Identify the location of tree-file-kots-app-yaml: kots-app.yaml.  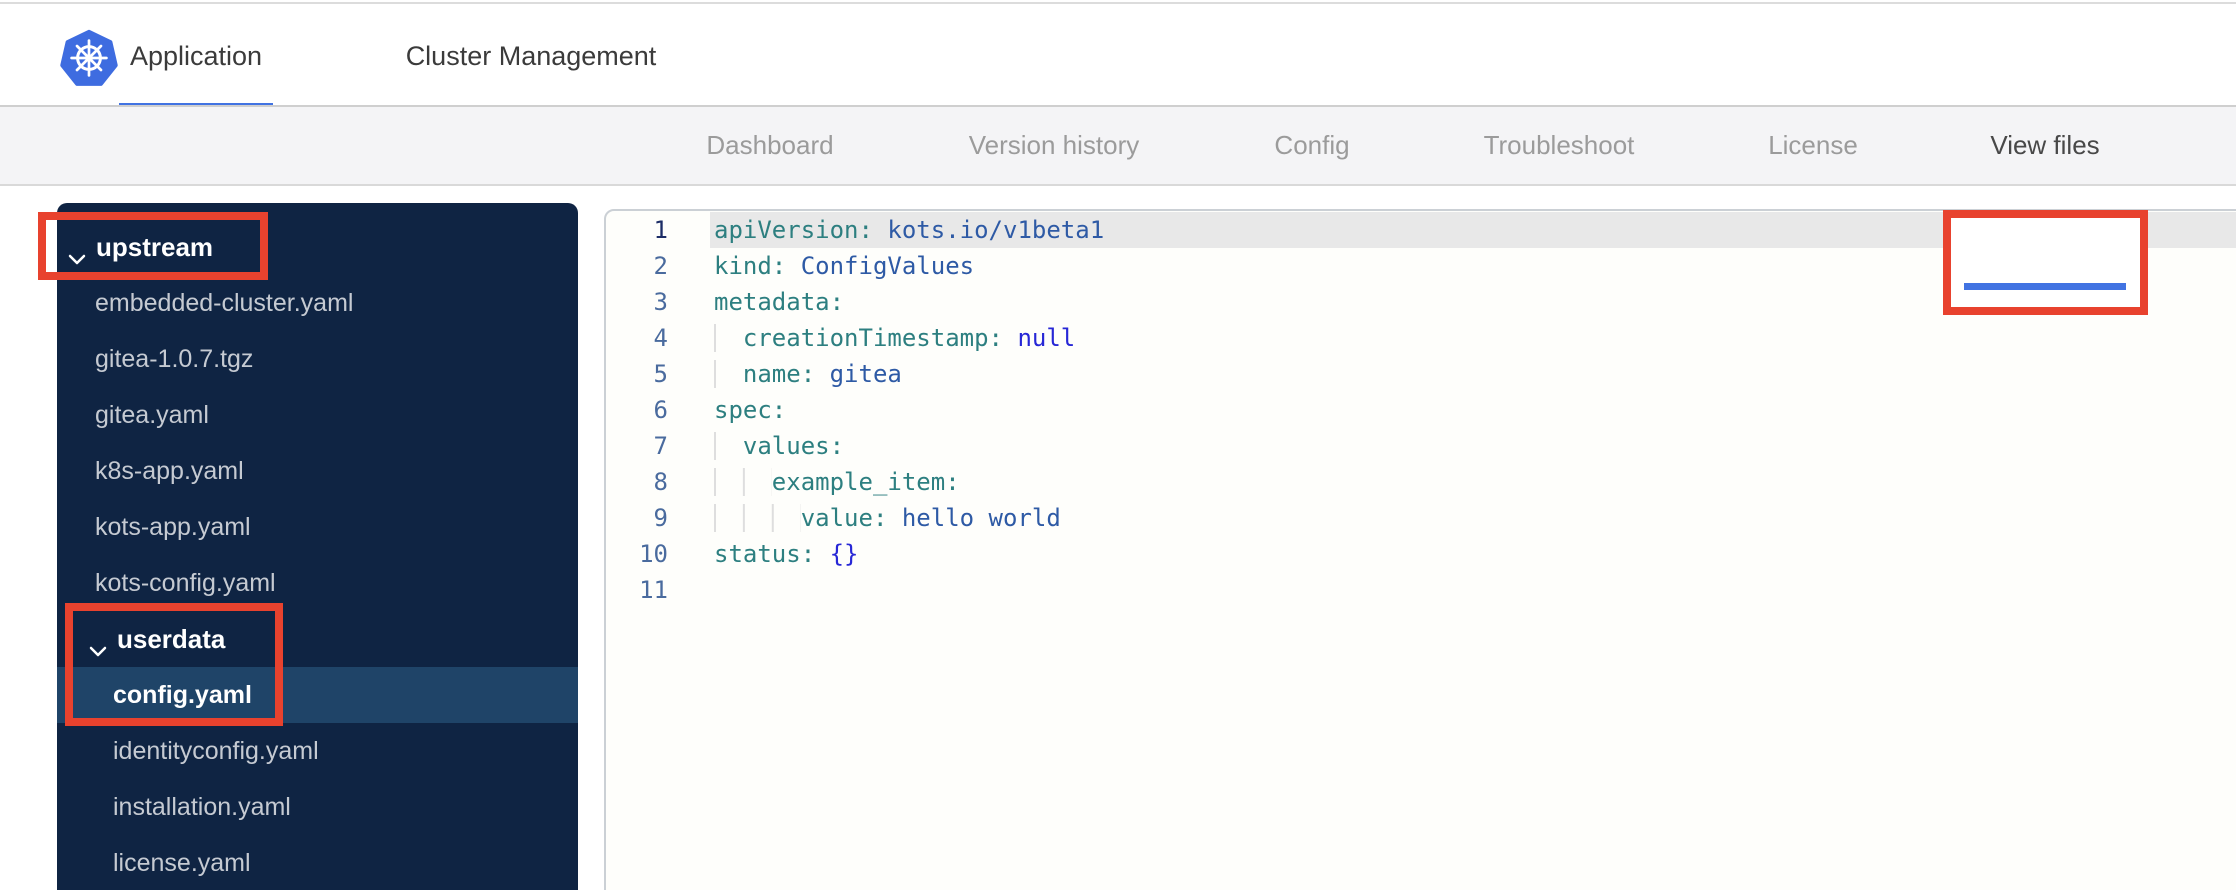
(317, 527).